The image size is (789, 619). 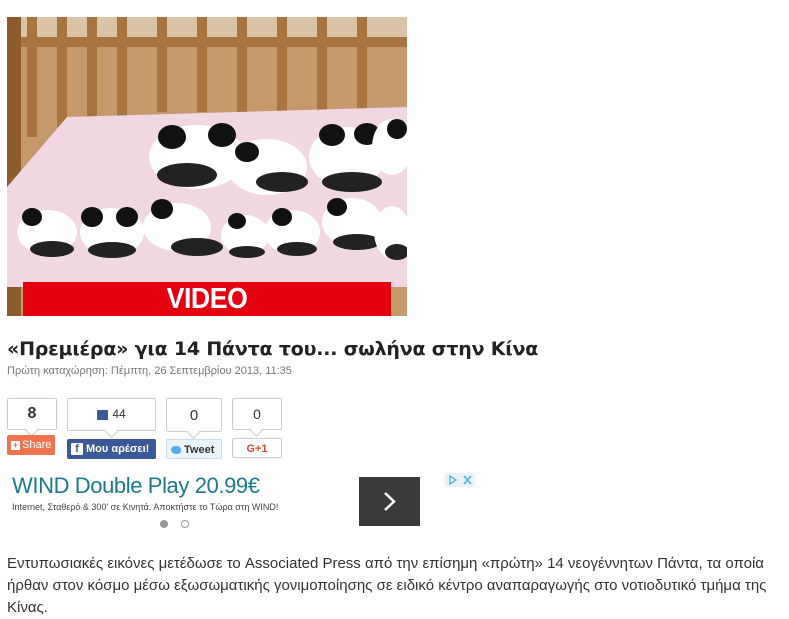 I want to click on share-count: 8, so click(x=32, y=413).